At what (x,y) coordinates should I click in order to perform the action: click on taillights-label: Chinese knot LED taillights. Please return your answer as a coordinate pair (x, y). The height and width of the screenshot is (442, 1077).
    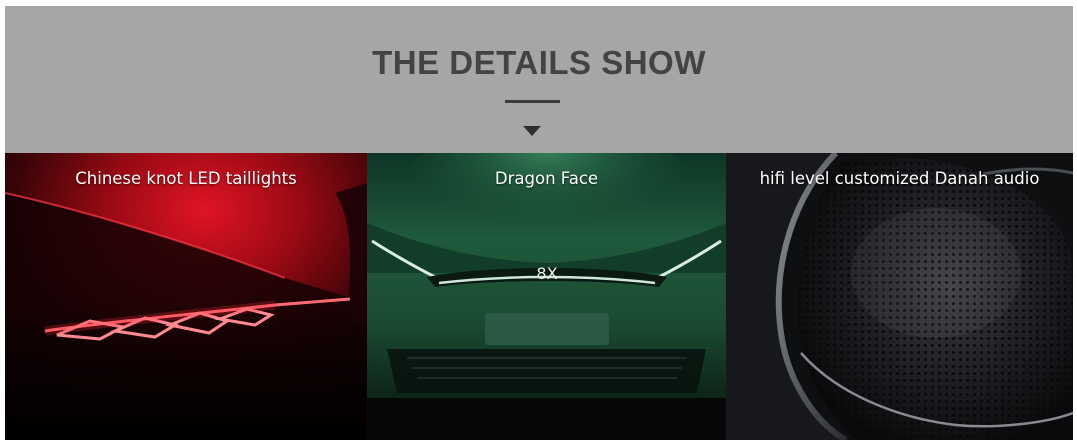
    Looking at the image, I should click on (186, 178).